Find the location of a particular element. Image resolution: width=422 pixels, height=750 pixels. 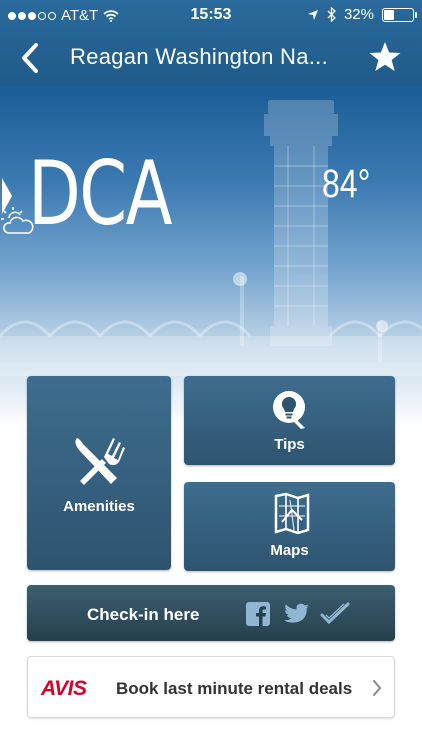

status-right: 32% is located at coordinates (362, 14).